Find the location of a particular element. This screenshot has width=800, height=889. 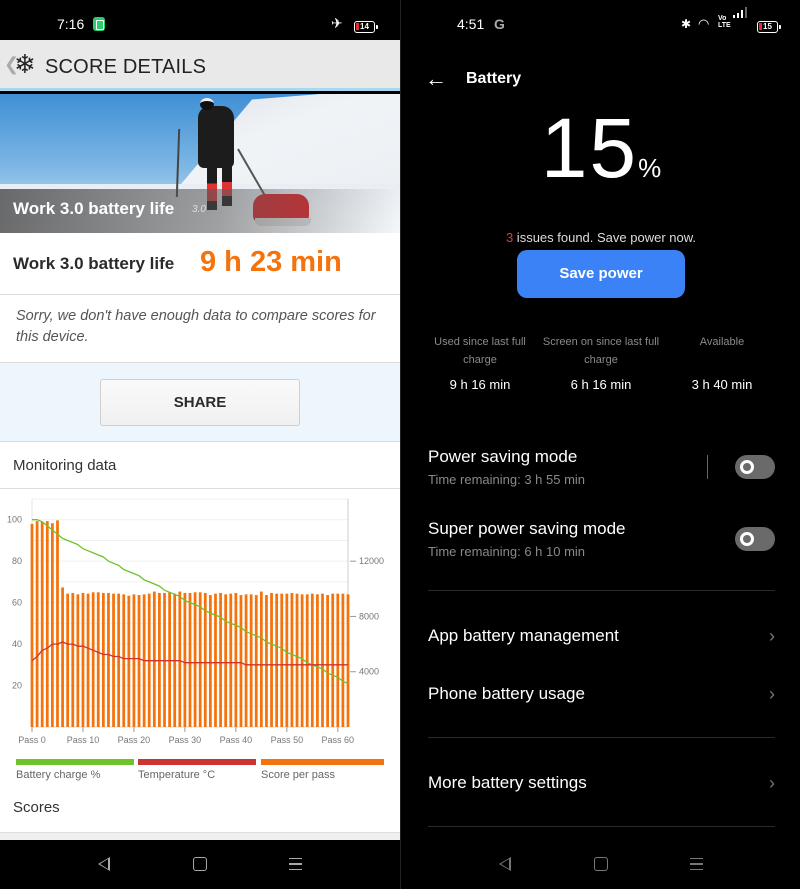

issues-message: 3 issues found. Save power now. is located at coordinates (600, 237).